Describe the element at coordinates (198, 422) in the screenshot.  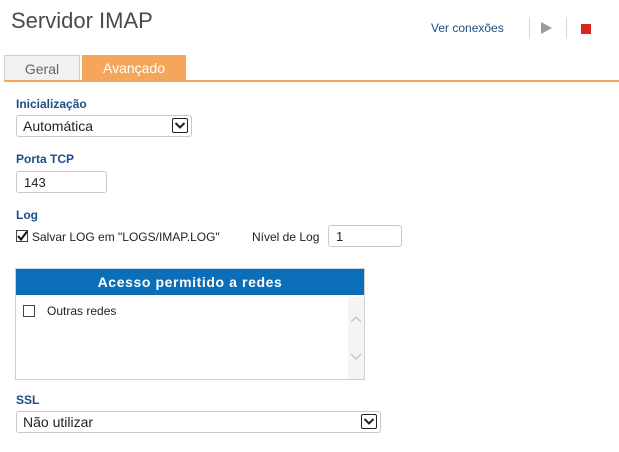
I see `ssl-select: Não utilizar` at that location.